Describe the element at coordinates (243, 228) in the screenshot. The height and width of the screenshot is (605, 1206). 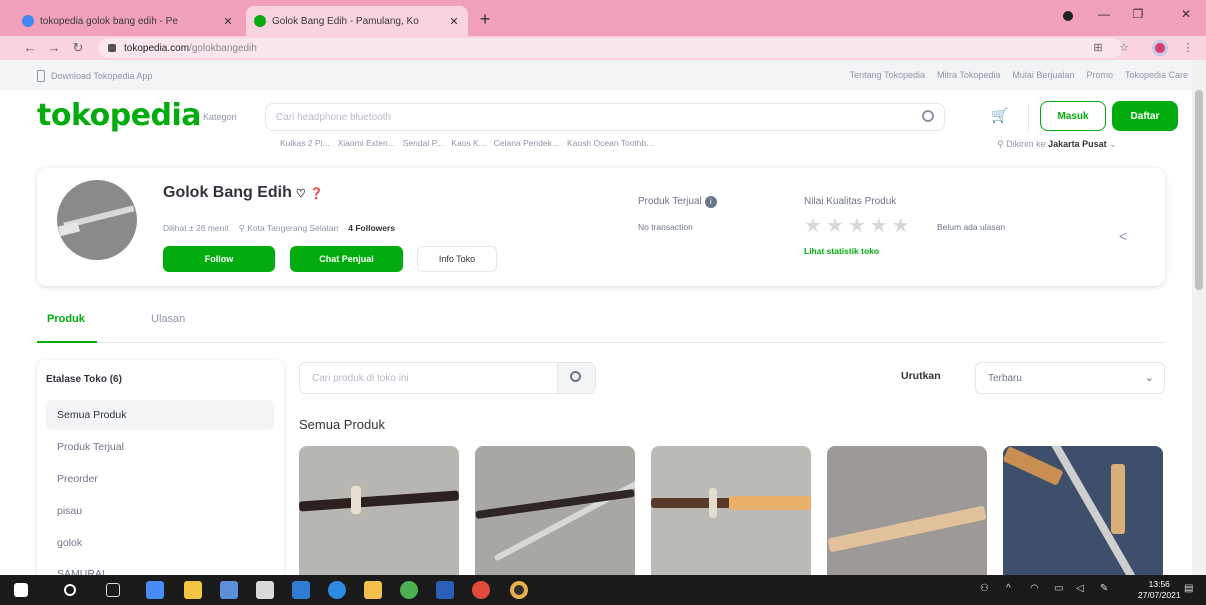
I see `location-pin-icon: ⚲` at that location.